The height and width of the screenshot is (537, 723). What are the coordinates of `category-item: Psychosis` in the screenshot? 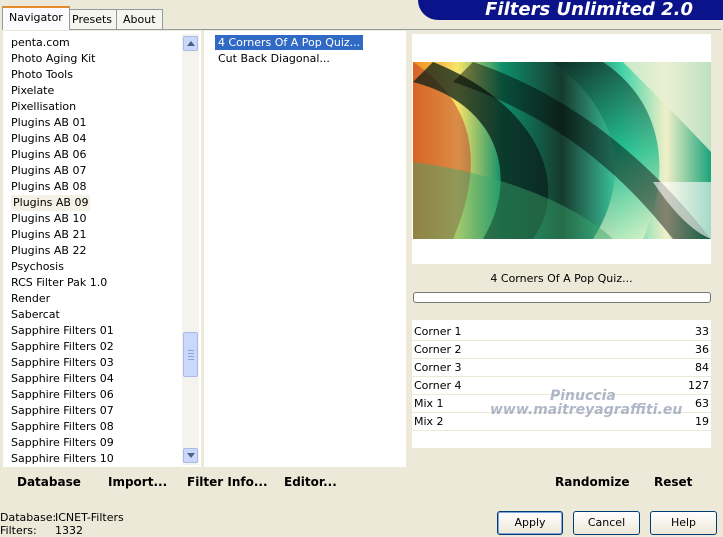 It's located at (37, 267).